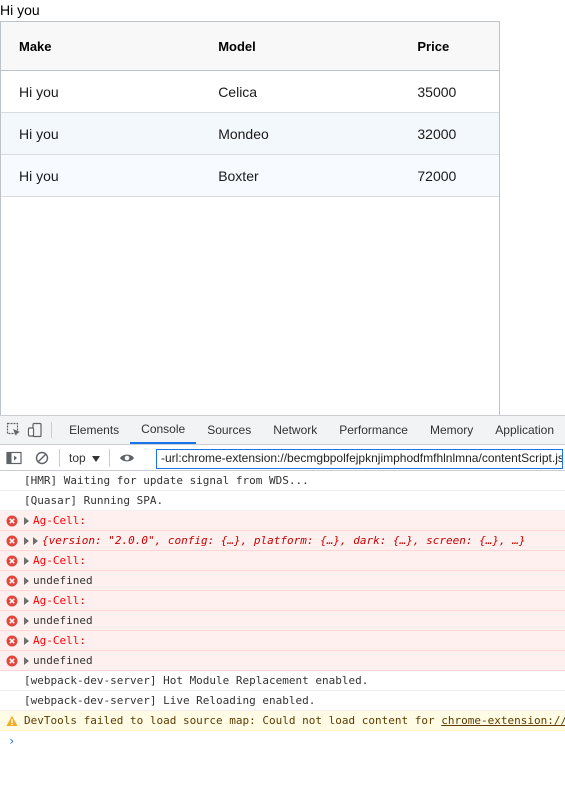 The width and height of the screenshot is (565, 785). What do you see at coordinates (449, 134) in the screenshot?
I see `cell-price: 32000` at bounding box center [449, 134].